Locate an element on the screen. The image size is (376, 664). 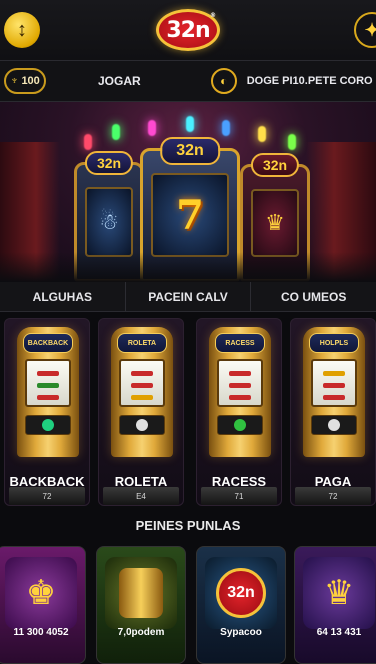
tab-1: ALGUHAS is located at coordinates (63, 296).